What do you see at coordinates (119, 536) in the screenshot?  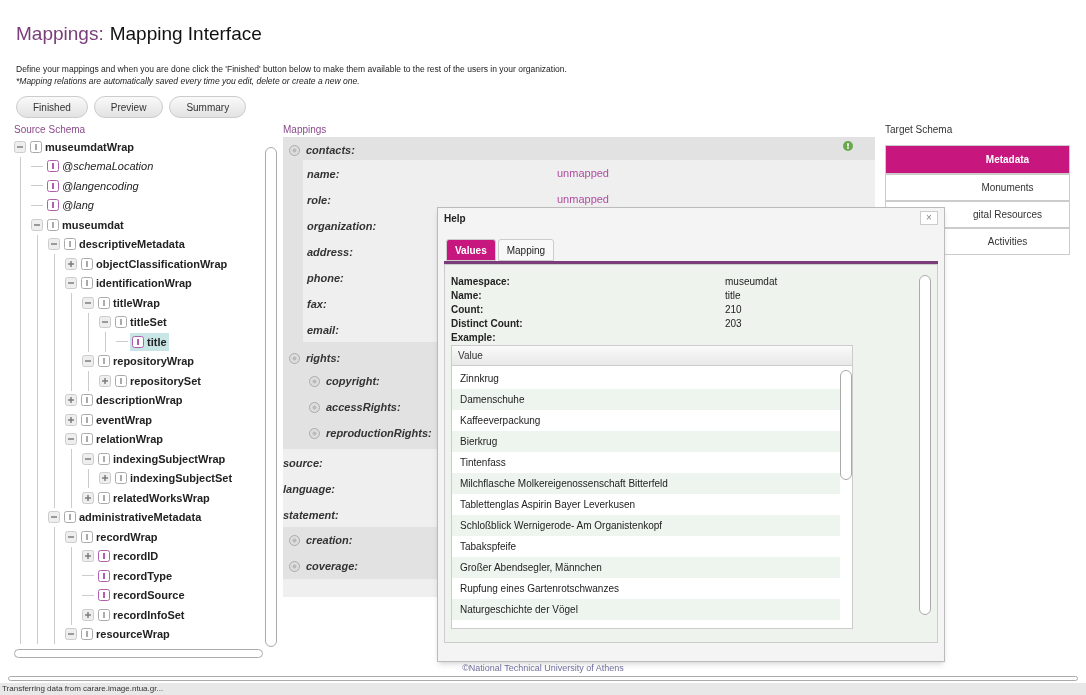 I see `tree-item: recordWrap` at bounding box center [119, 536].